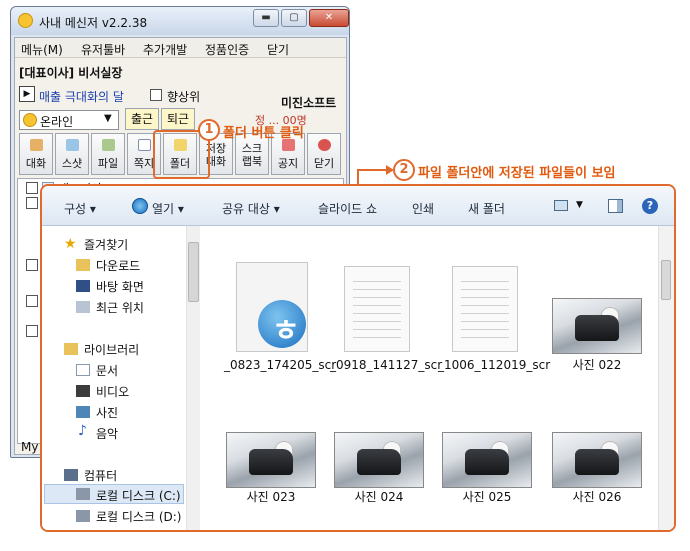  What do you see at coordinates (83, 391) in the screenshot?
I see `video-icon` at bounding box center [83, 391].